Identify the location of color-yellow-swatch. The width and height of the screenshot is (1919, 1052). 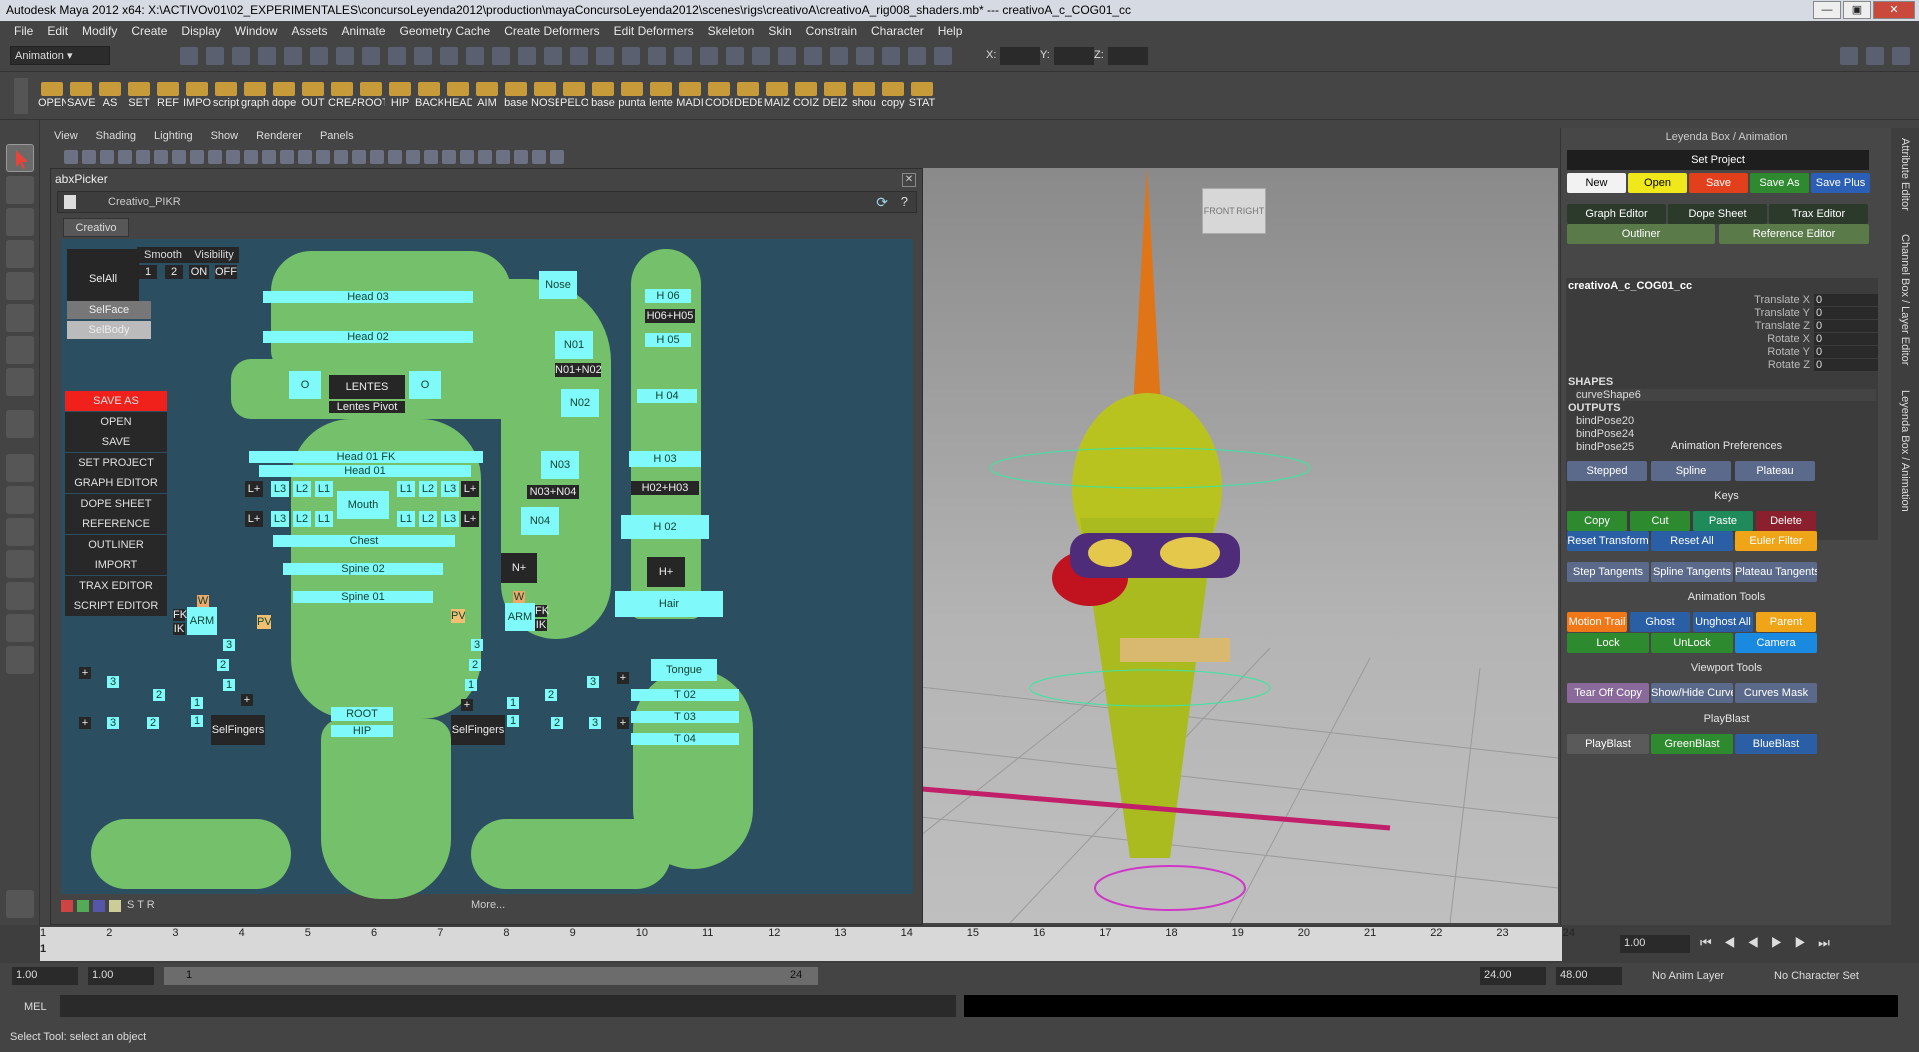
(115, 906).